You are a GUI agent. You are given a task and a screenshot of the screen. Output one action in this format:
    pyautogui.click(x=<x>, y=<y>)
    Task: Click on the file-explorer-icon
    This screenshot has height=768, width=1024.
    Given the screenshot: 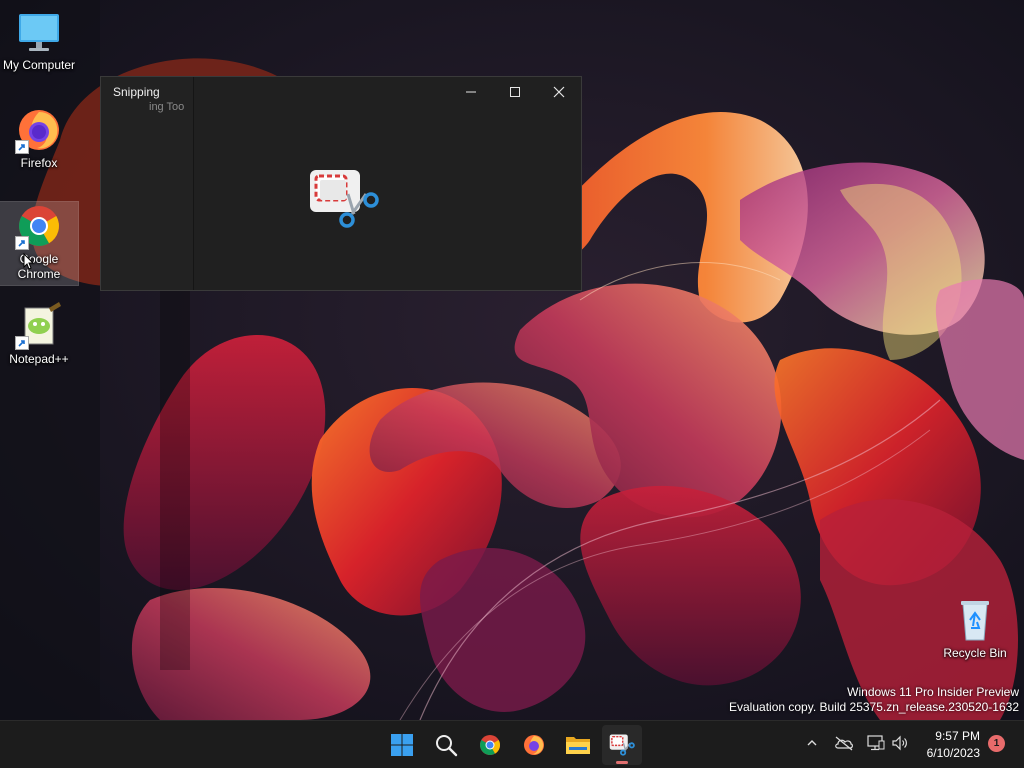 What is the action you would take?
    pyautogui.click(x=578, y=745)
    